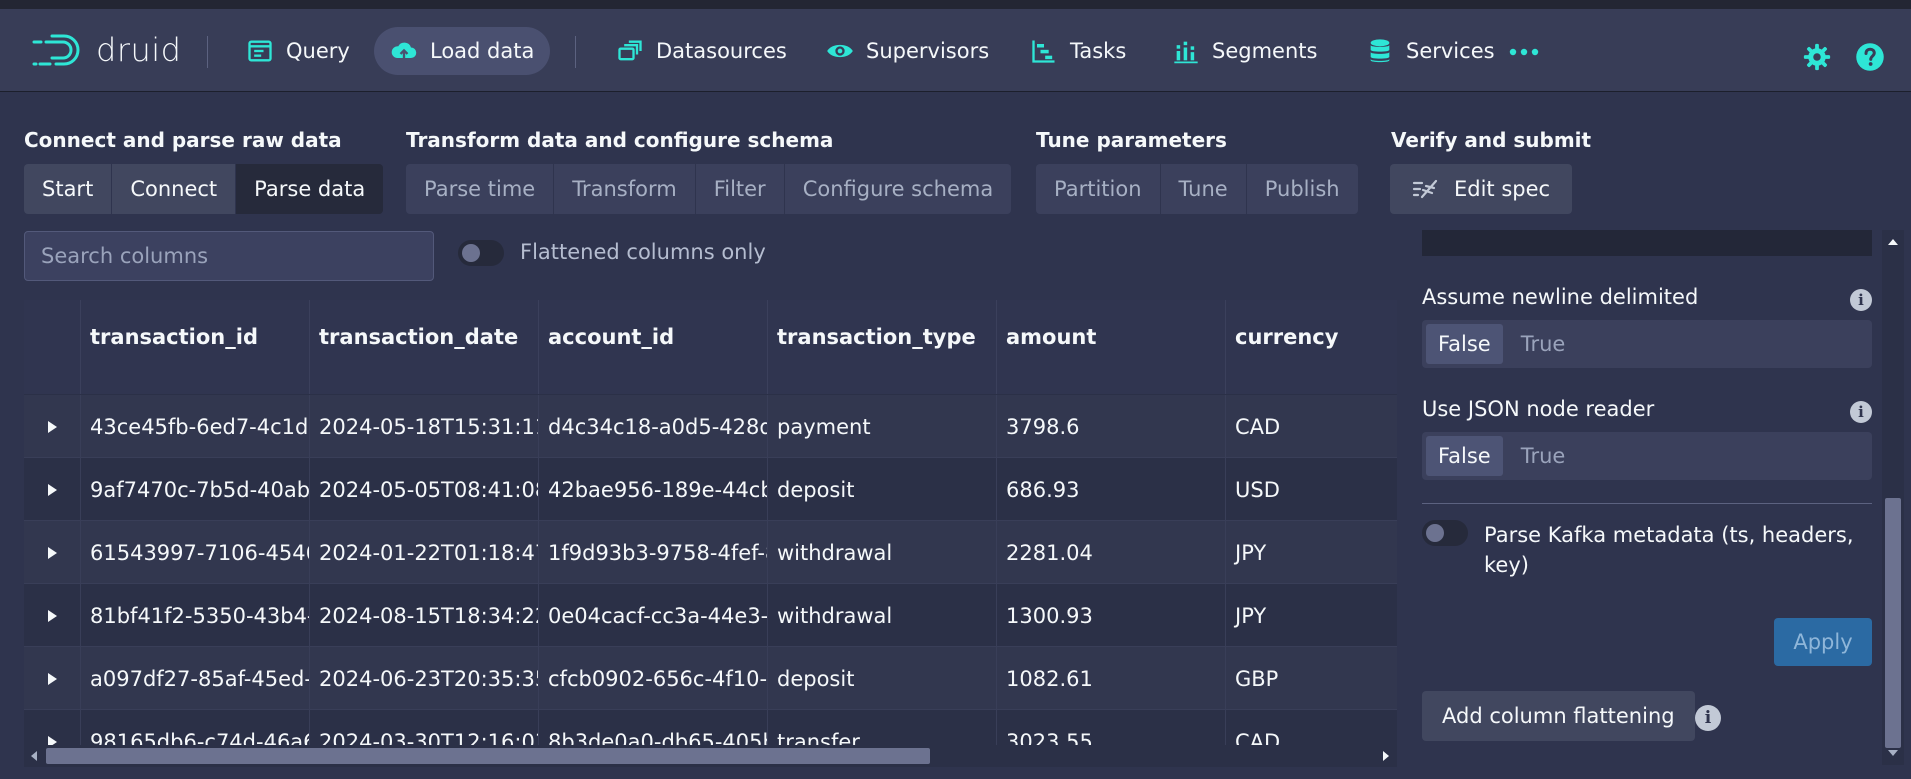 The width and height of the screenshot is (1911, 779). Describe the element at coordinates (174, 189) in the screenshot. I see `step-connect: Connect` at that location.